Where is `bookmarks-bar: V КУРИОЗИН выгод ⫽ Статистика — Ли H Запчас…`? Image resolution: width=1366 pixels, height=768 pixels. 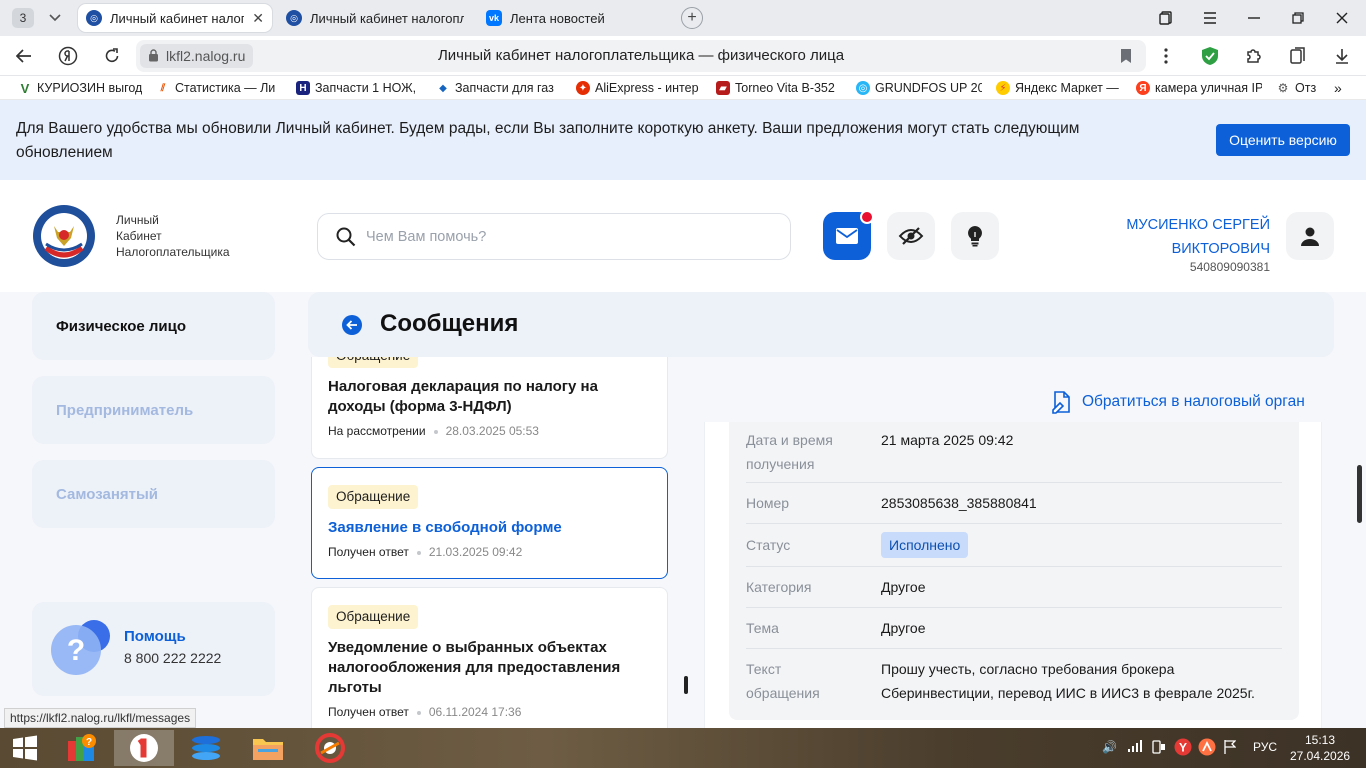
bookmarks-bar: V КУРИОЗИН выгод ⫽ Статистика — Ли H Запчас… is located at coordinates (683, 88).